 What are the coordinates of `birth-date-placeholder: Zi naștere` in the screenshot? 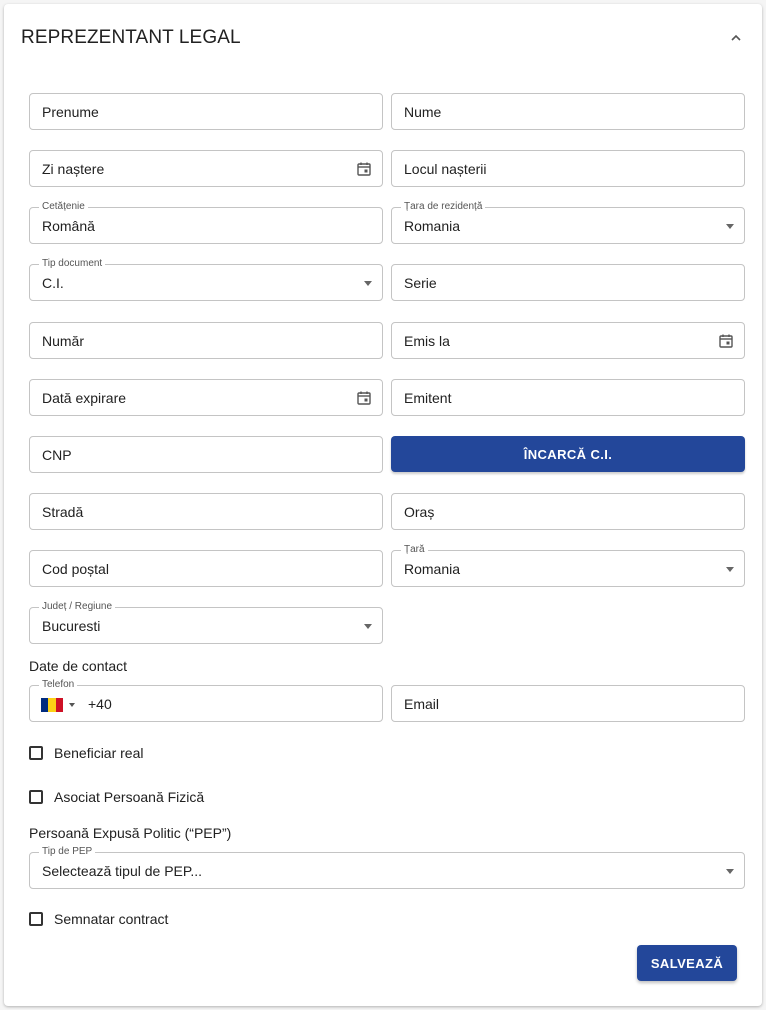 It's located at (73, 169).